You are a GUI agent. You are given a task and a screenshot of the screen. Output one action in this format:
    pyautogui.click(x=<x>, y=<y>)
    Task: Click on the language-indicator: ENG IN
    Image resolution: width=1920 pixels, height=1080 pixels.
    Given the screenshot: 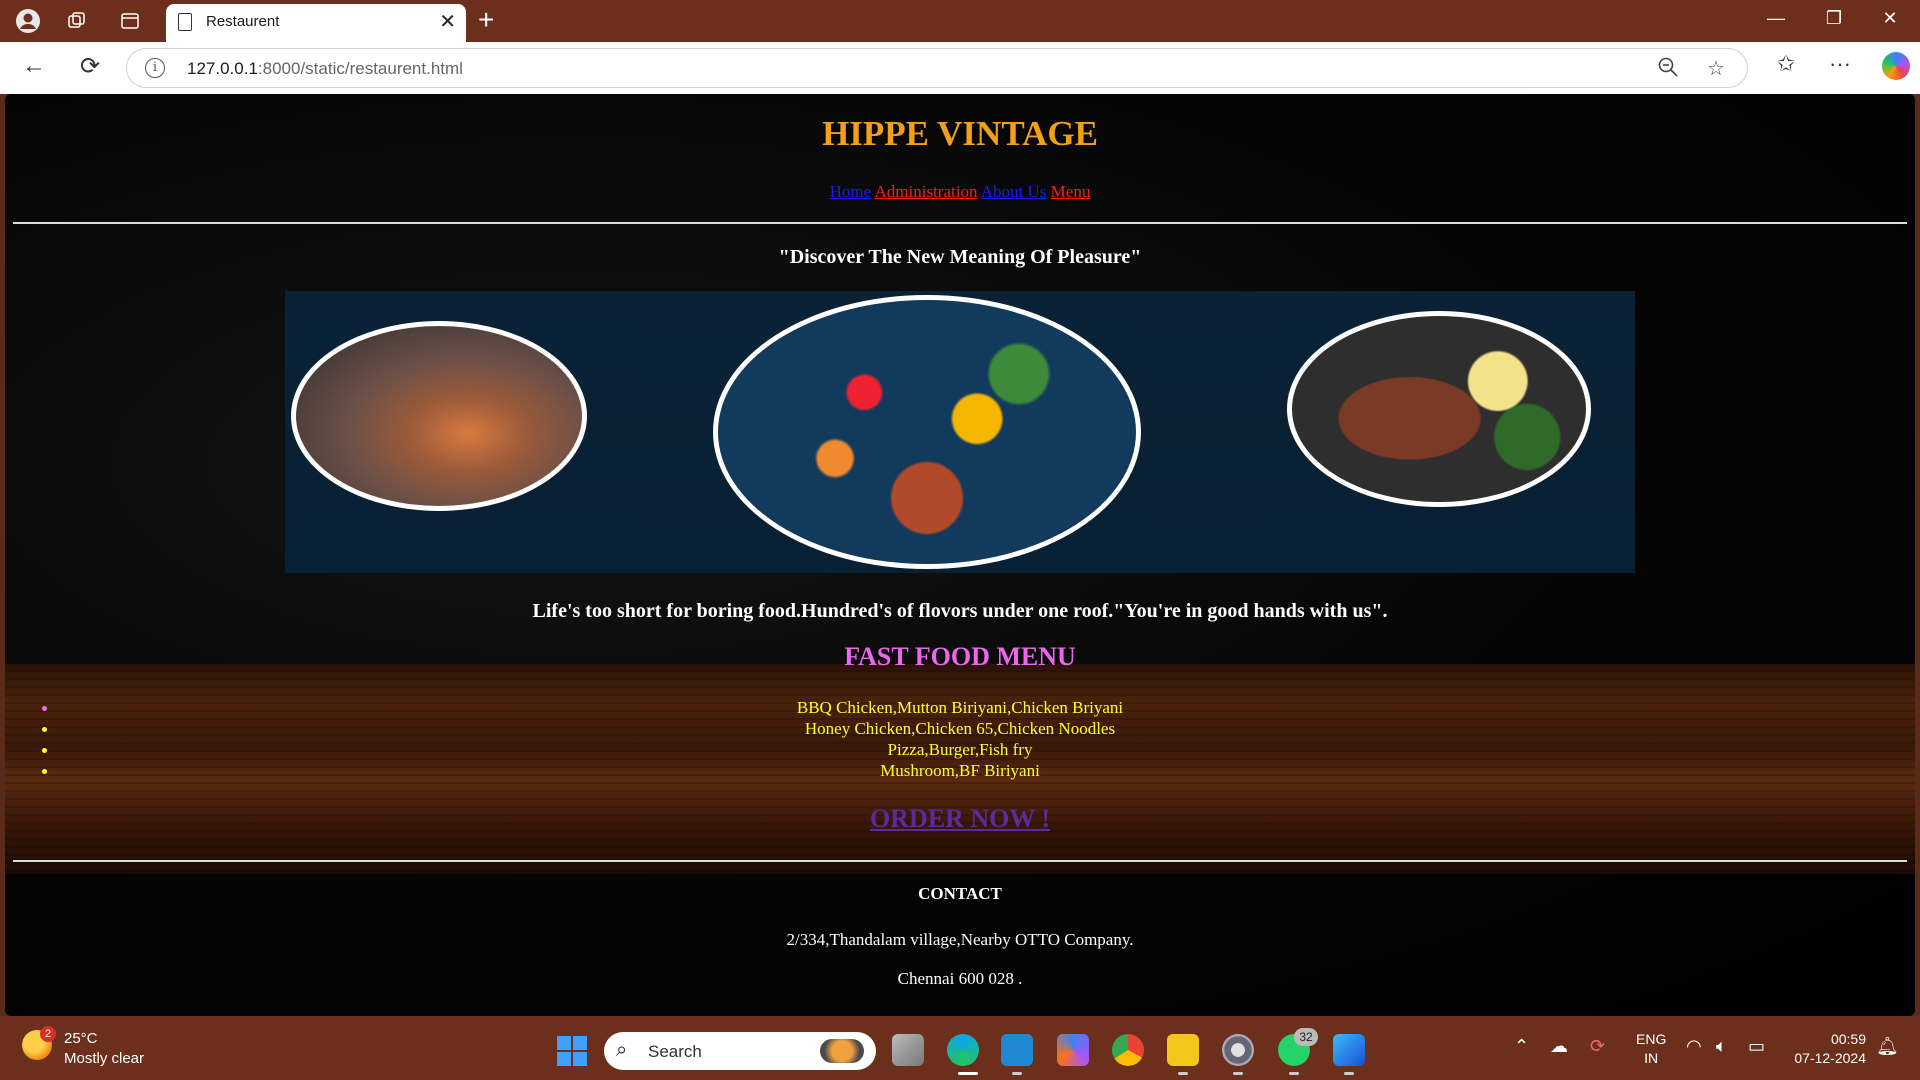 What is the action you would take?
    pyautogui.click(x=1651, y=1049)
    